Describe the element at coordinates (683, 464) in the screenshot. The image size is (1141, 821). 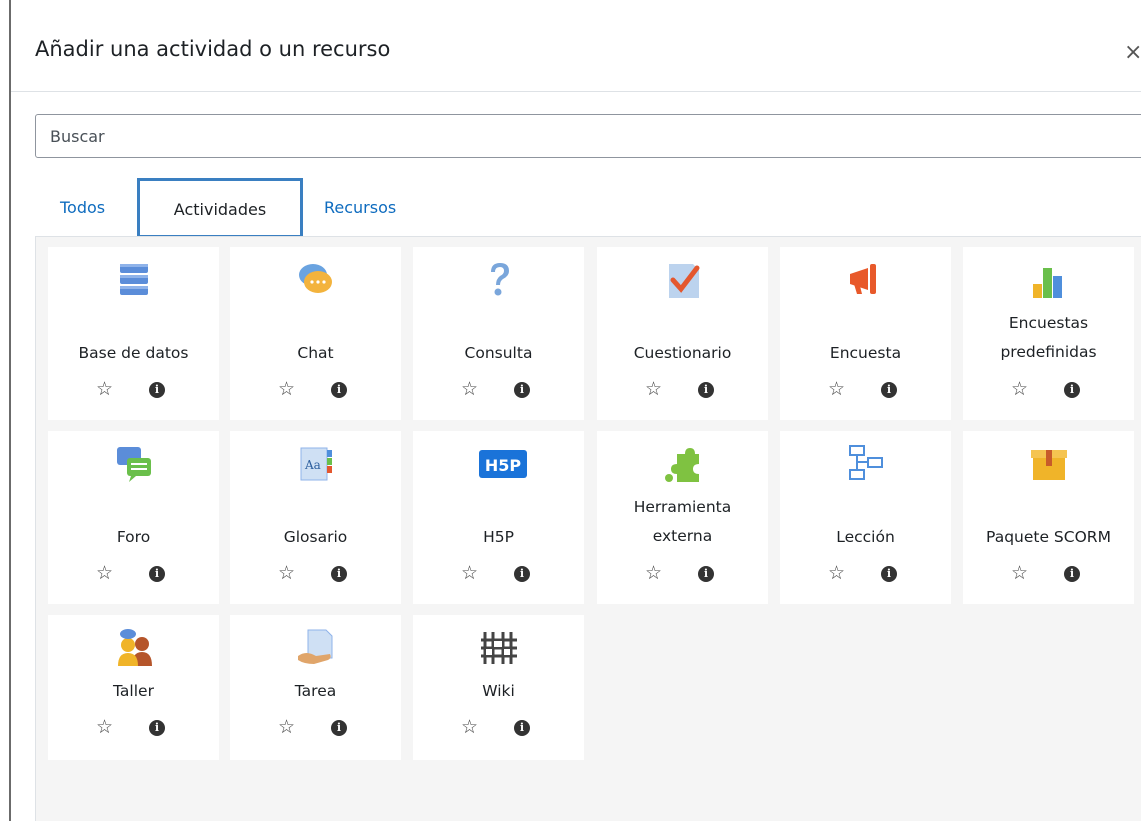
I see `puzzle-icon` at that location.